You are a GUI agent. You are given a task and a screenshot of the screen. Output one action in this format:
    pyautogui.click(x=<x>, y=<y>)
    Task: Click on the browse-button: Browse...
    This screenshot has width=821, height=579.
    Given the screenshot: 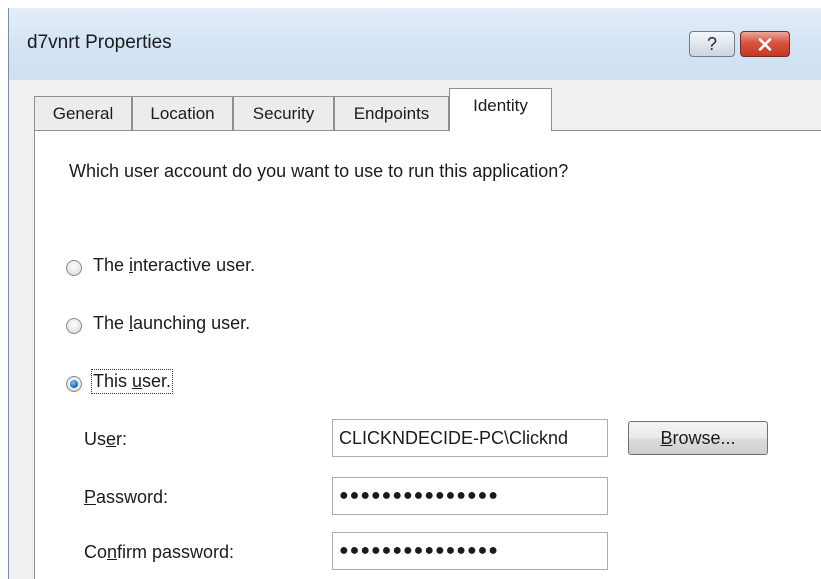 What is the action you would take?
    pyautogui.click(x=698, y=438)
    